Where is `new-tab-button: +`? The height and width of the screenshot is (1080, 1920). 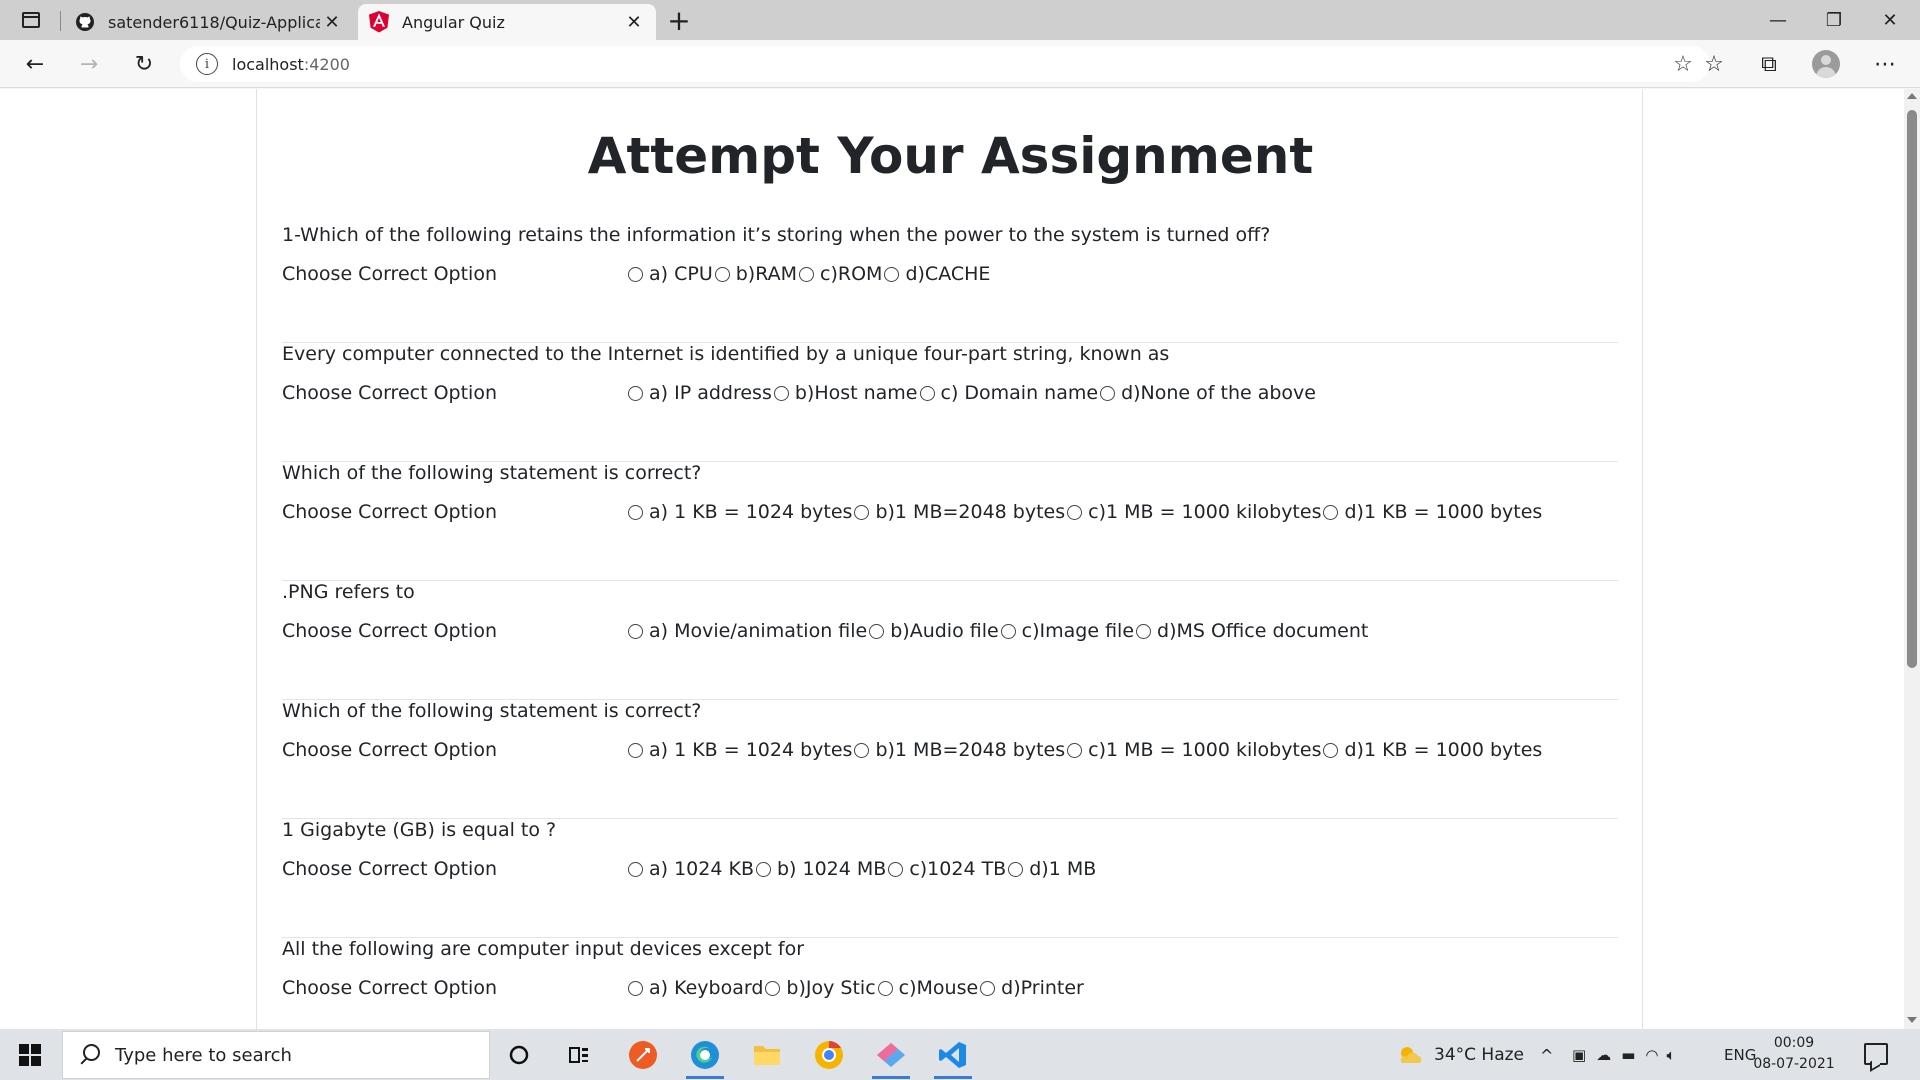
new-tab-button: + is located at coordinates (679, 21).